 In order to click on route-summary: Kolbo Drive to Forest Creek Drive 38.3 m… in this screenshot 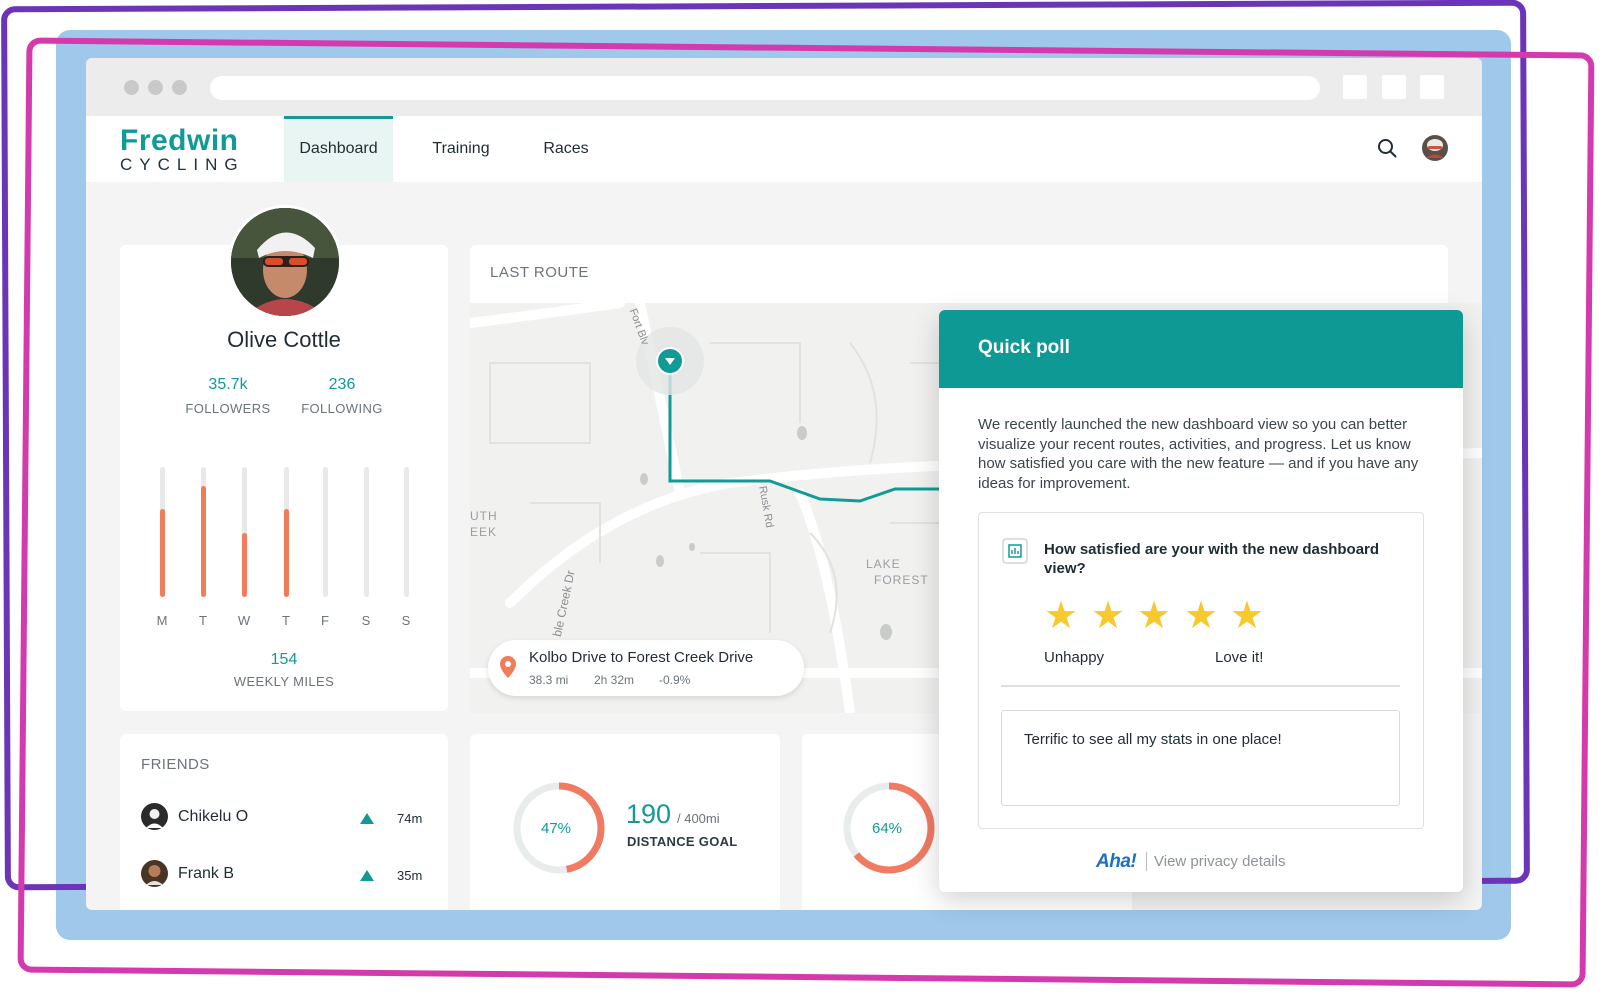, I will do `click(646, 668)`.